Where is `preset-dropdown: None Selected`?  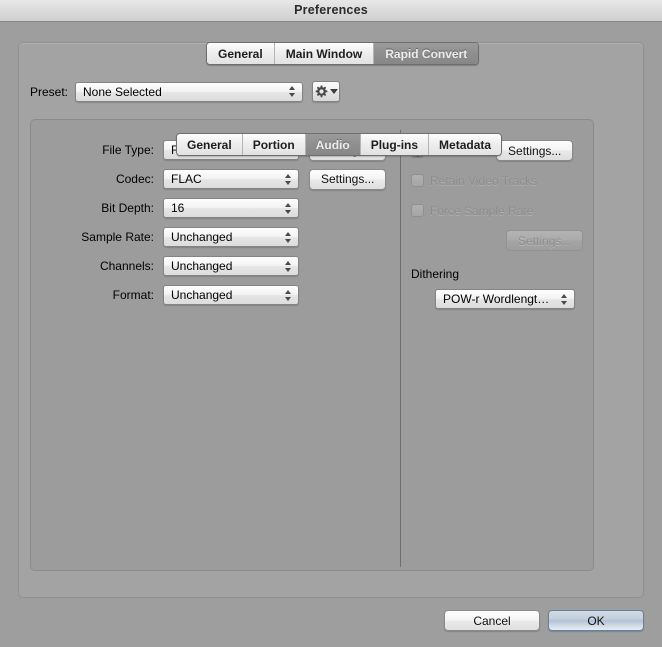
preset-dropdown: None Selected is located at coordinates (189, 91).